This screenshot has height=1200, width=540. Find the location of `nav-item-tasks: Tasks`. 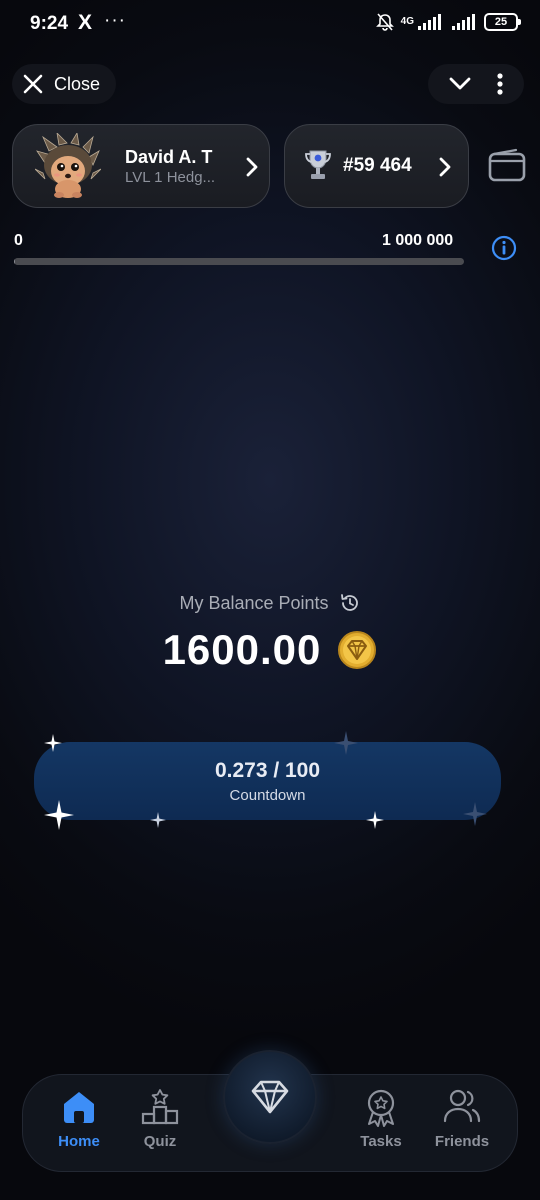

nav-item-tasks: Tasks is located at coordinates (381, 1118).